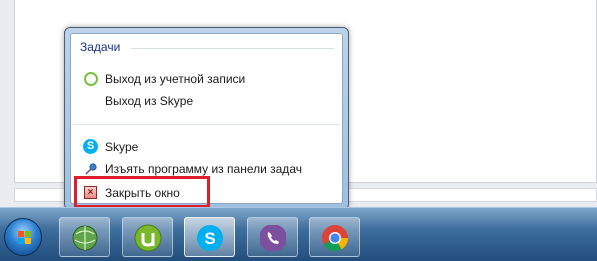 The height and width of the screenshot is (261, 597). I want to click on jump-item-exit-skype: Выход из Skype, so click(206, 101).